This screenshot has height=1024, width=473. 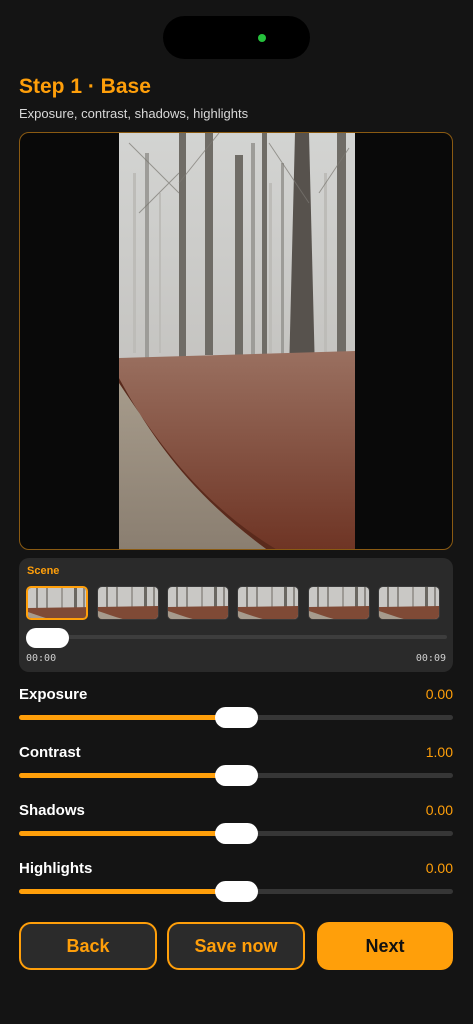 I want to click on shadows-label: Shadows, so click(x=52, y=810).